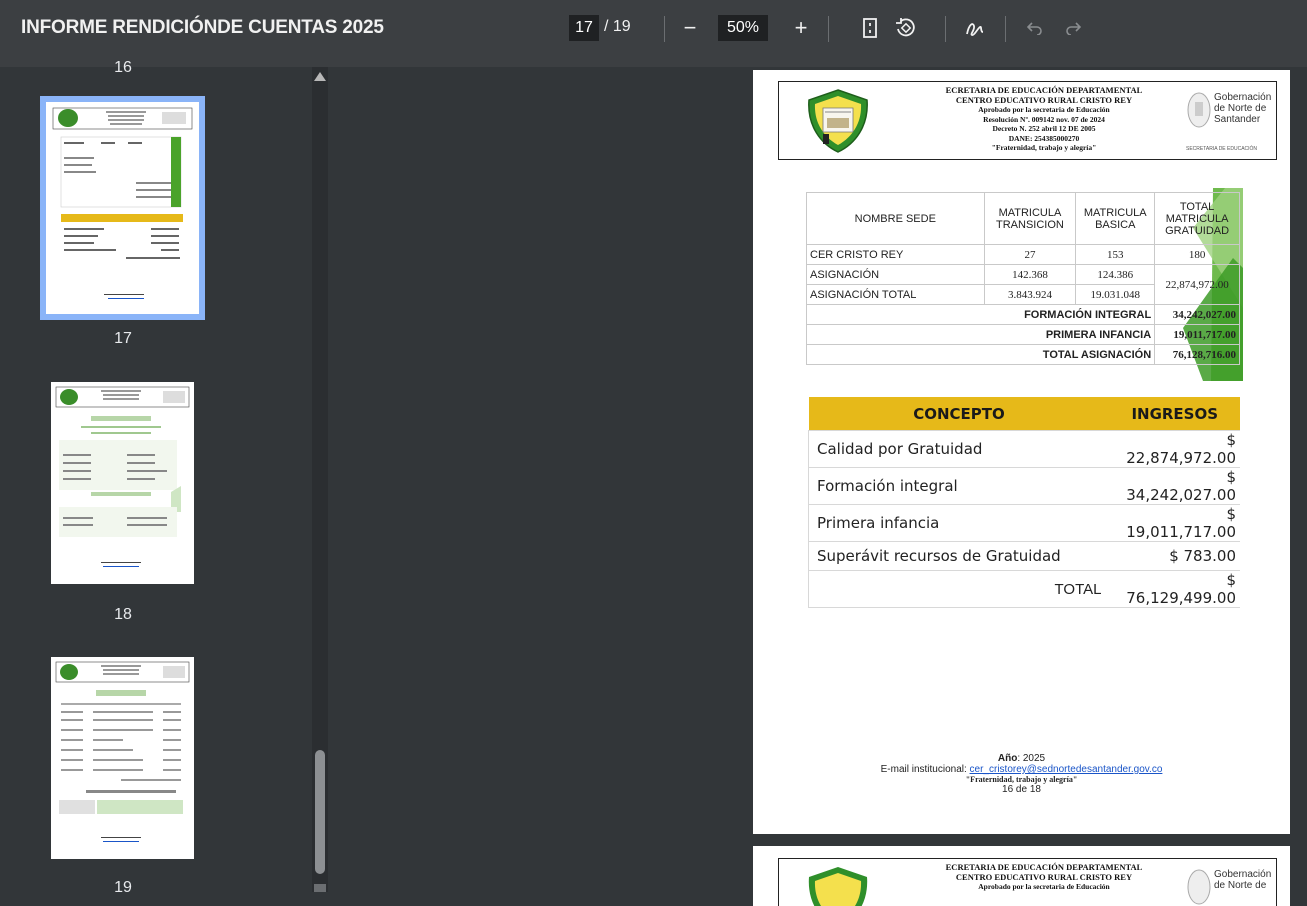  I want to click on header-line: DANE: 254385000270, so click(1044, 138).